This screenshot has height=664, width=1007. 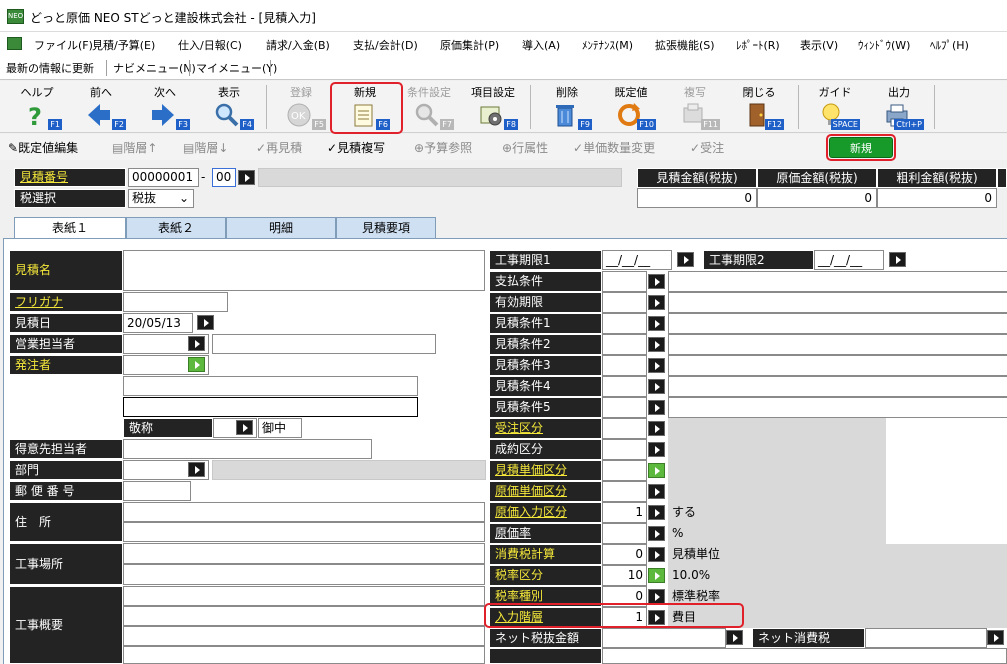 I want to click on sales-rep-name, so click(x=324, y=344).